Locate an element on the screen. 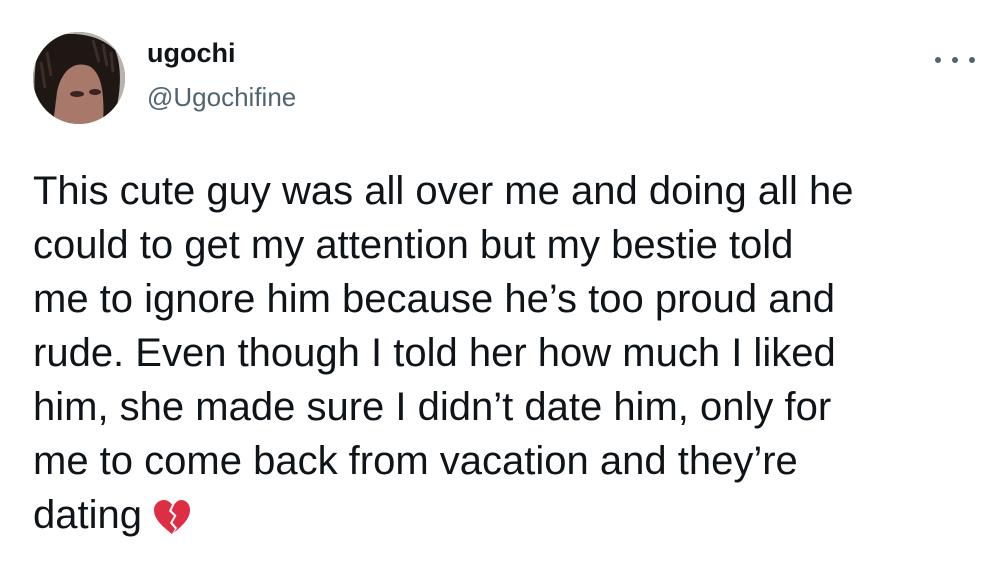  author-handle: @Ugochifine is located at coordinates (221, 97).